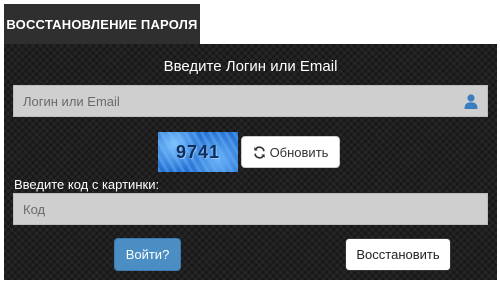 This screenshot has height=285, width=500. I want to click on login-email-input, so click(250, 101).